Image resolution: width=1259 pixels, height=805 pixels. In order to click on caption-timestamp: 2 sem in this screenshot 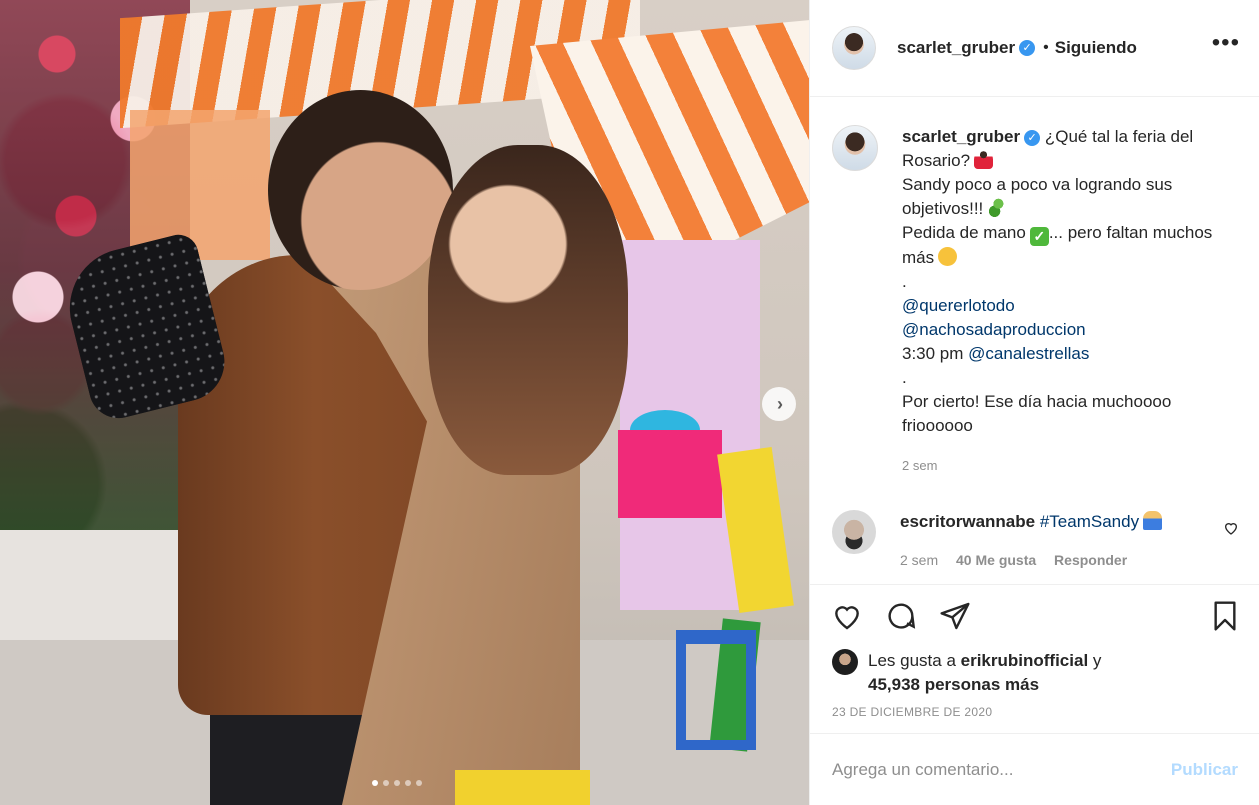, I will do `click(1067, 466)`.